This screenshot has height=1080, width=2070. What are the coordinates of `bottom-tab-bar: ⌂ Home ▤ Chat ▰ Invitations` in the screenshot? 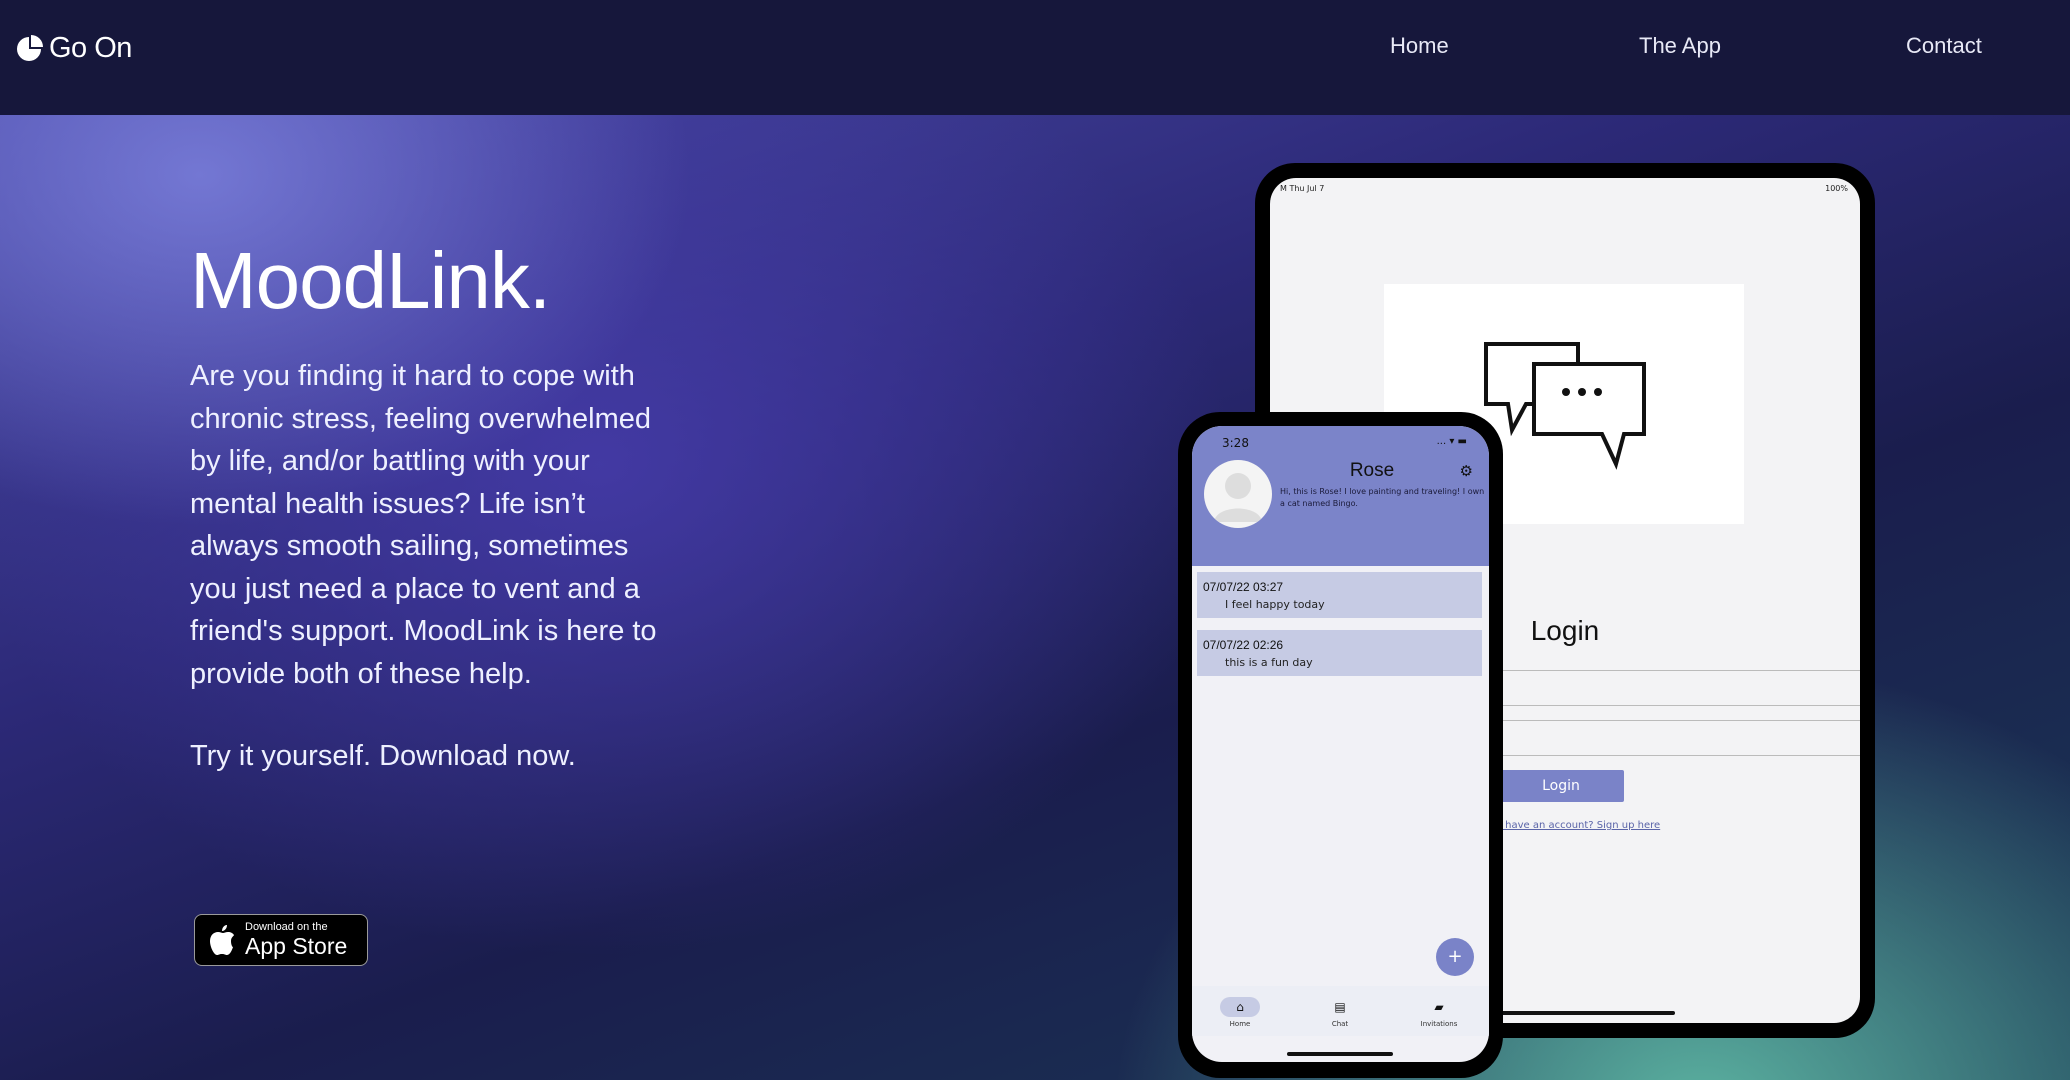 It's located at (1340, 1011).